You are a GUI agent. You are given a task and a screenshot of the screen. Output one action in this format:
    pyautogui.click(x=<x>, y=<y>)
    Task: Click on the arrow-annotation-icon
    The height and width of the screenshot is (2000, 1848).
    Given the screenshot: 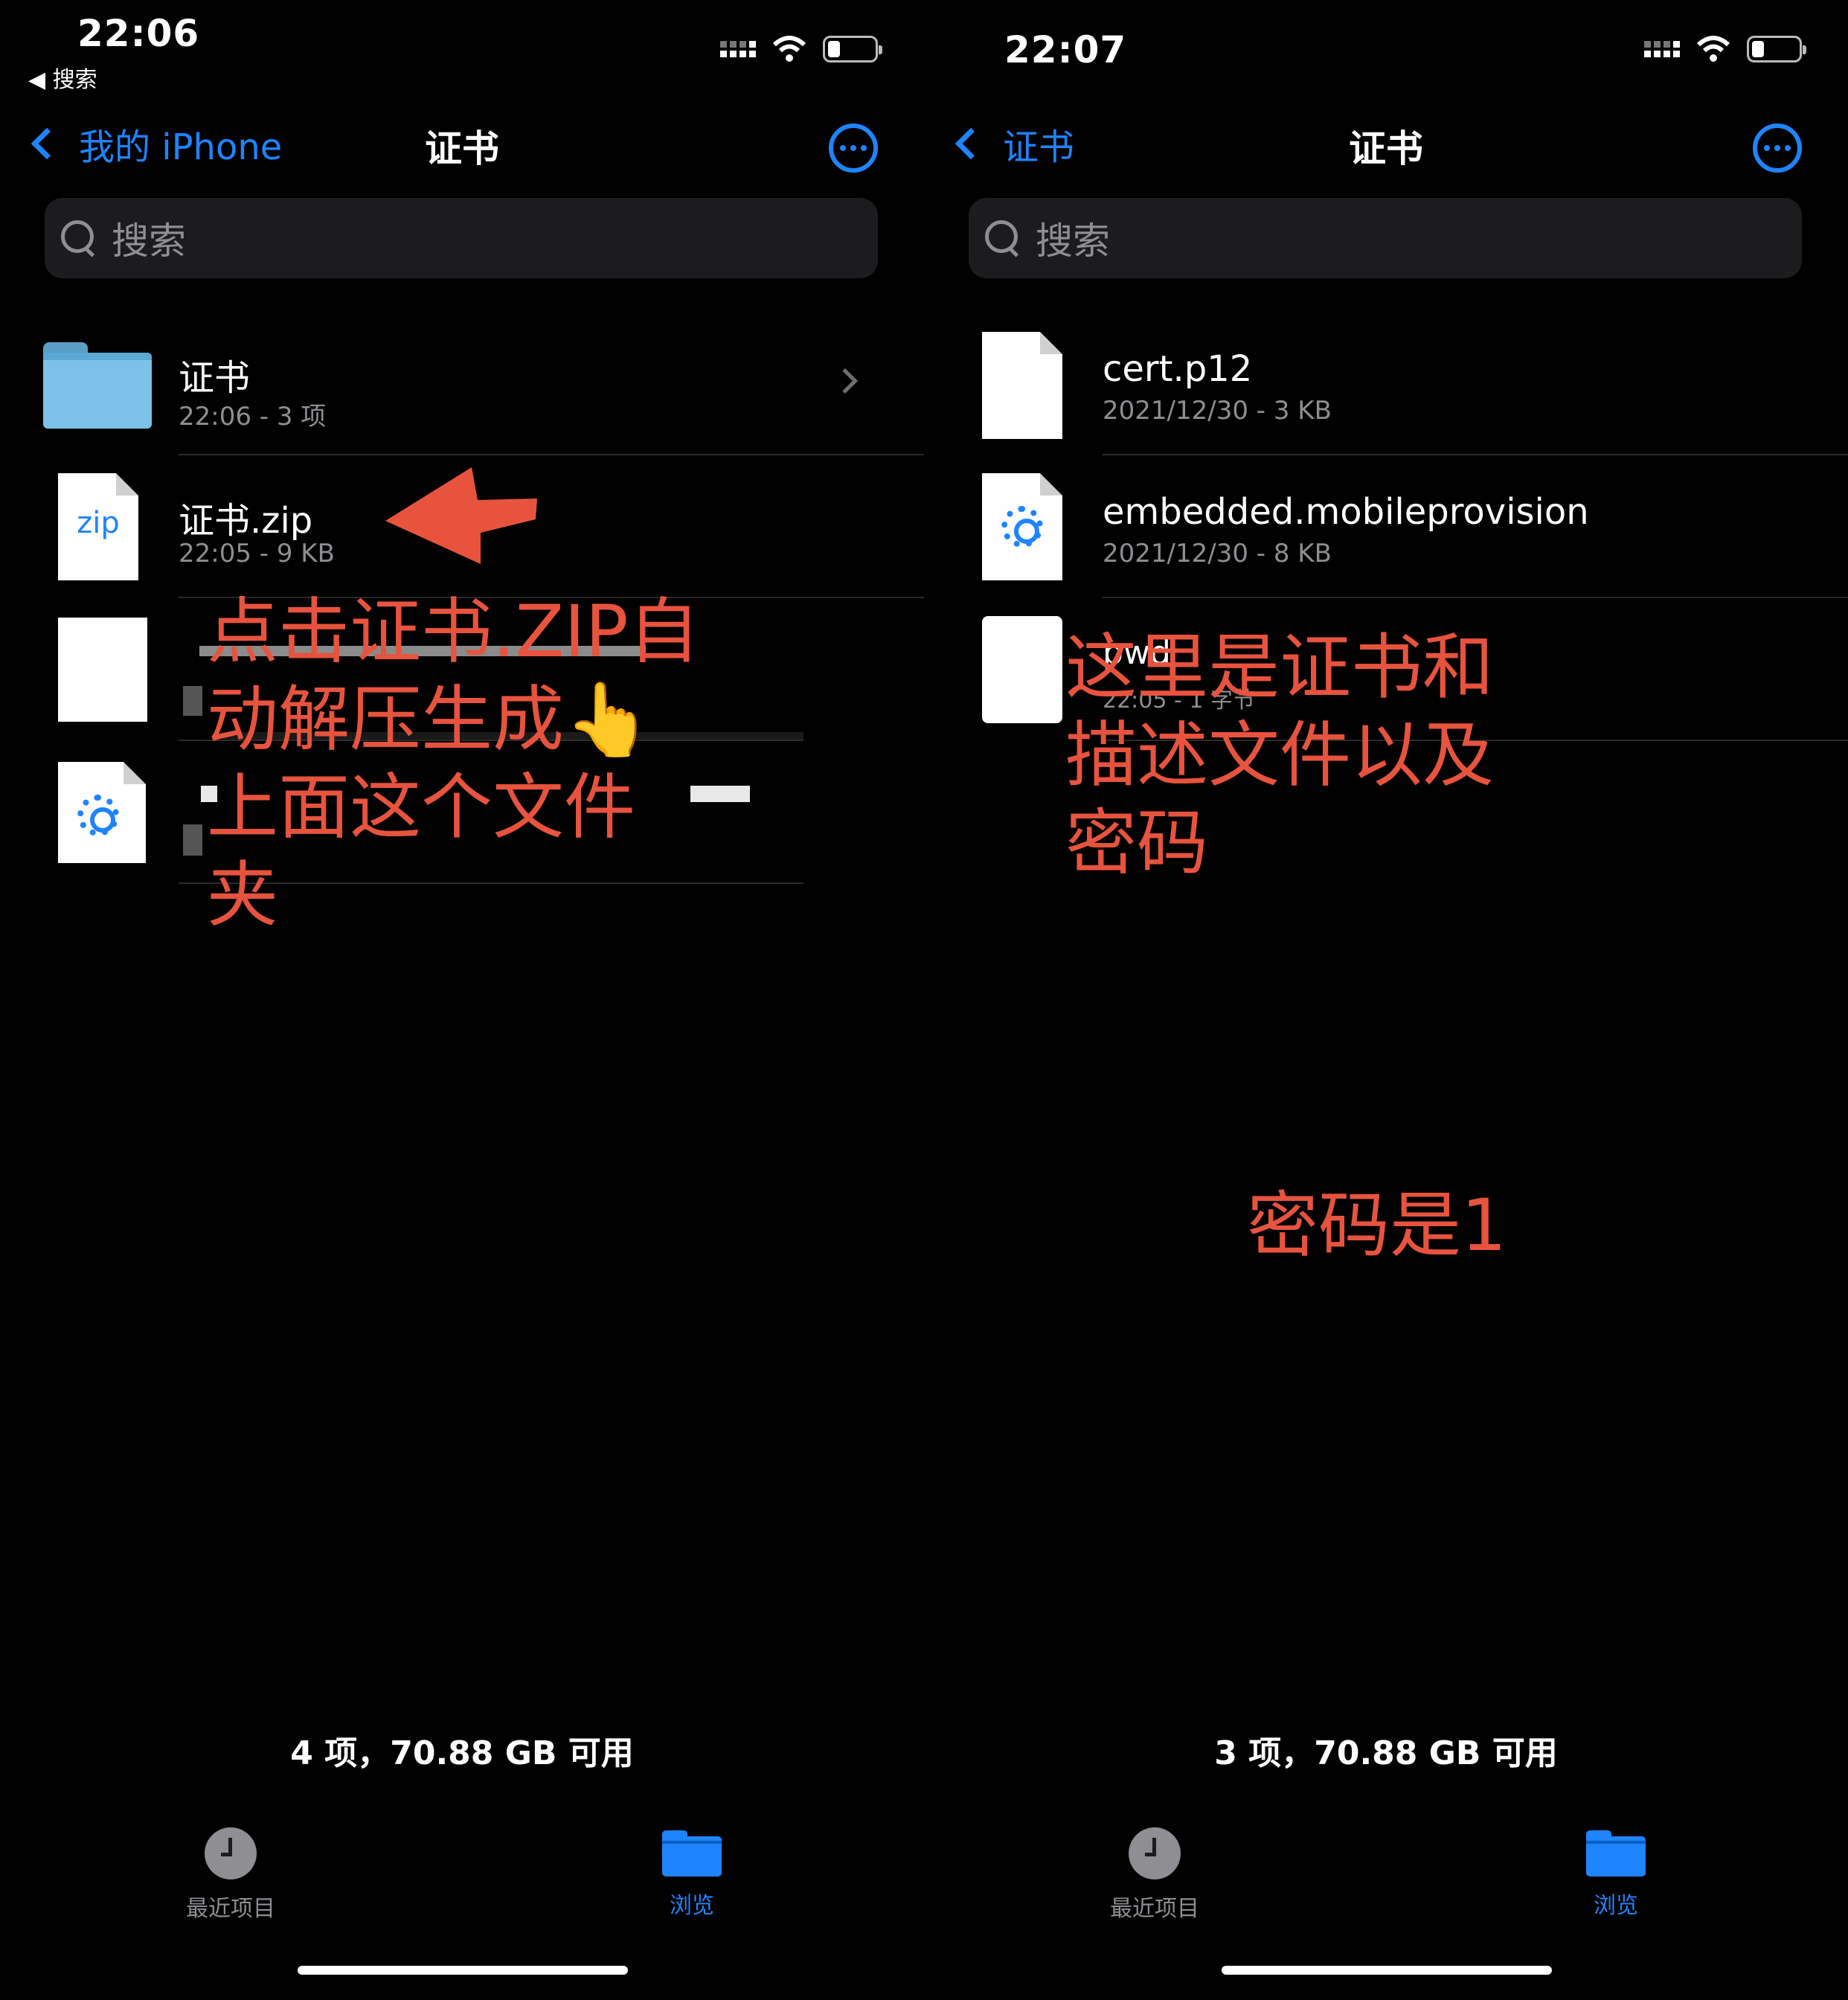 What is the action you would take?
    pyautogui.click(x=461, y=515)
    